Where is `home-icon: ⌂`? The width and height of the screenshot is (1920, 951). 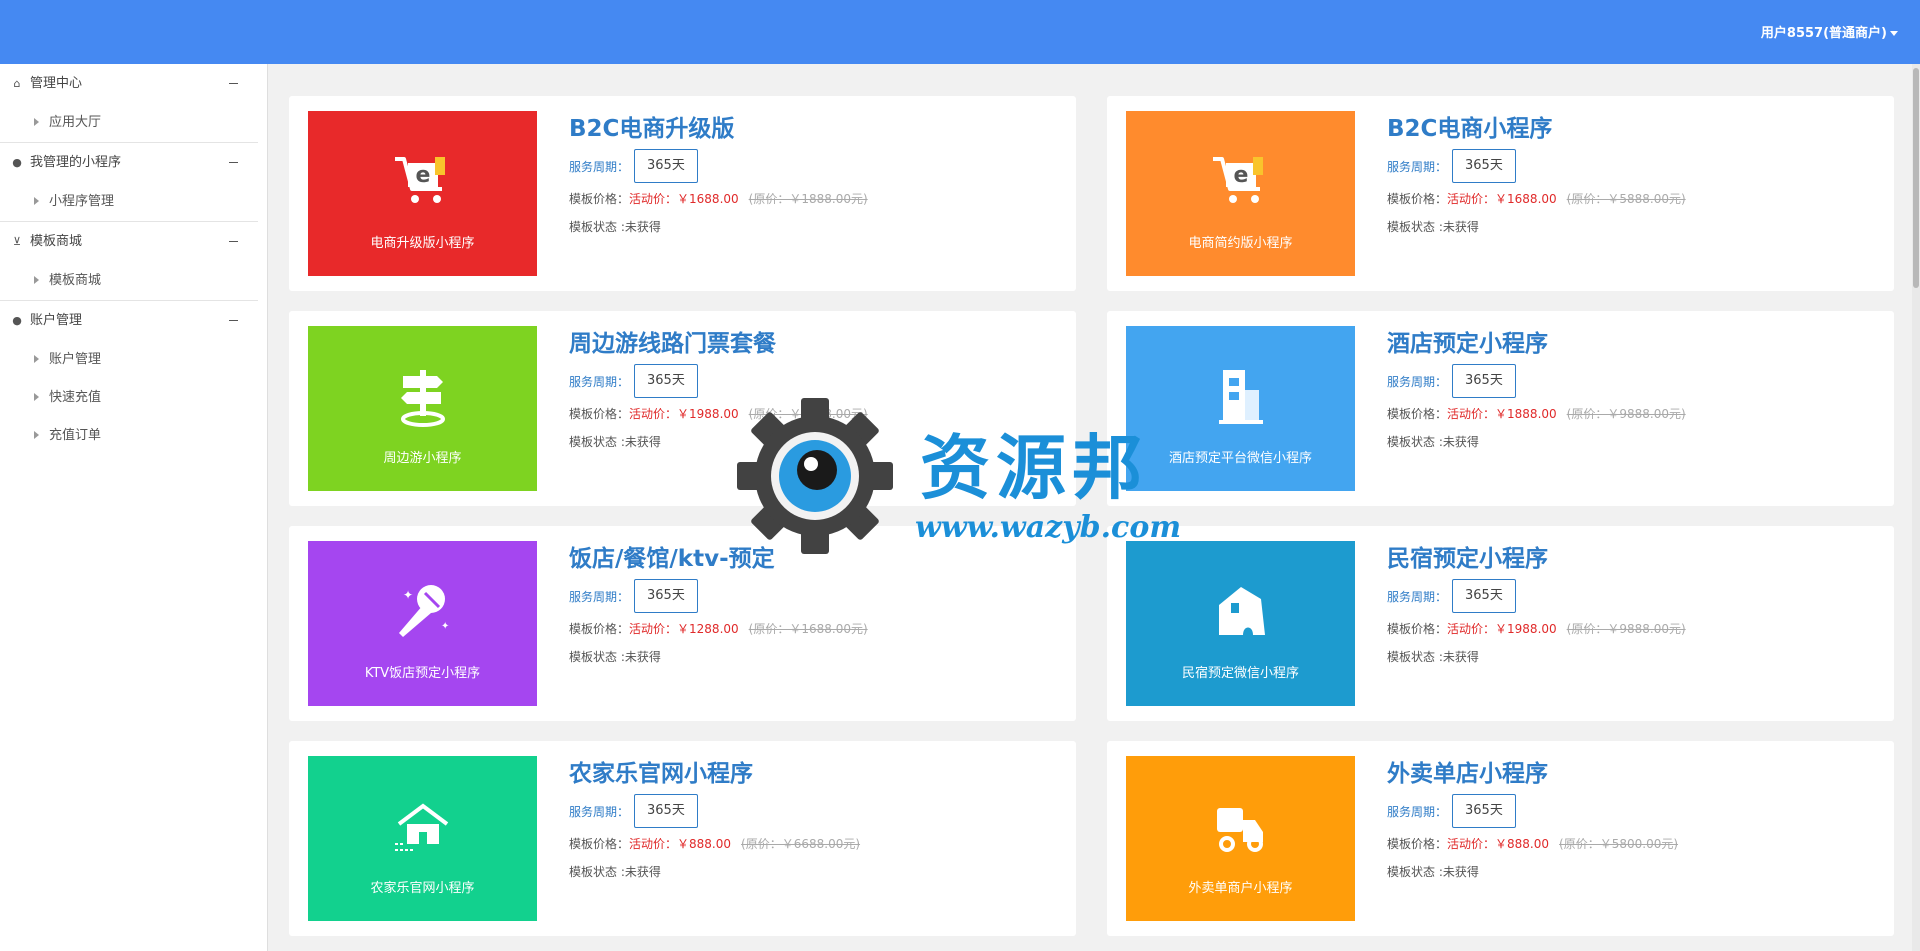
home-icon: ⌂ is located at coordinates (17, 83).